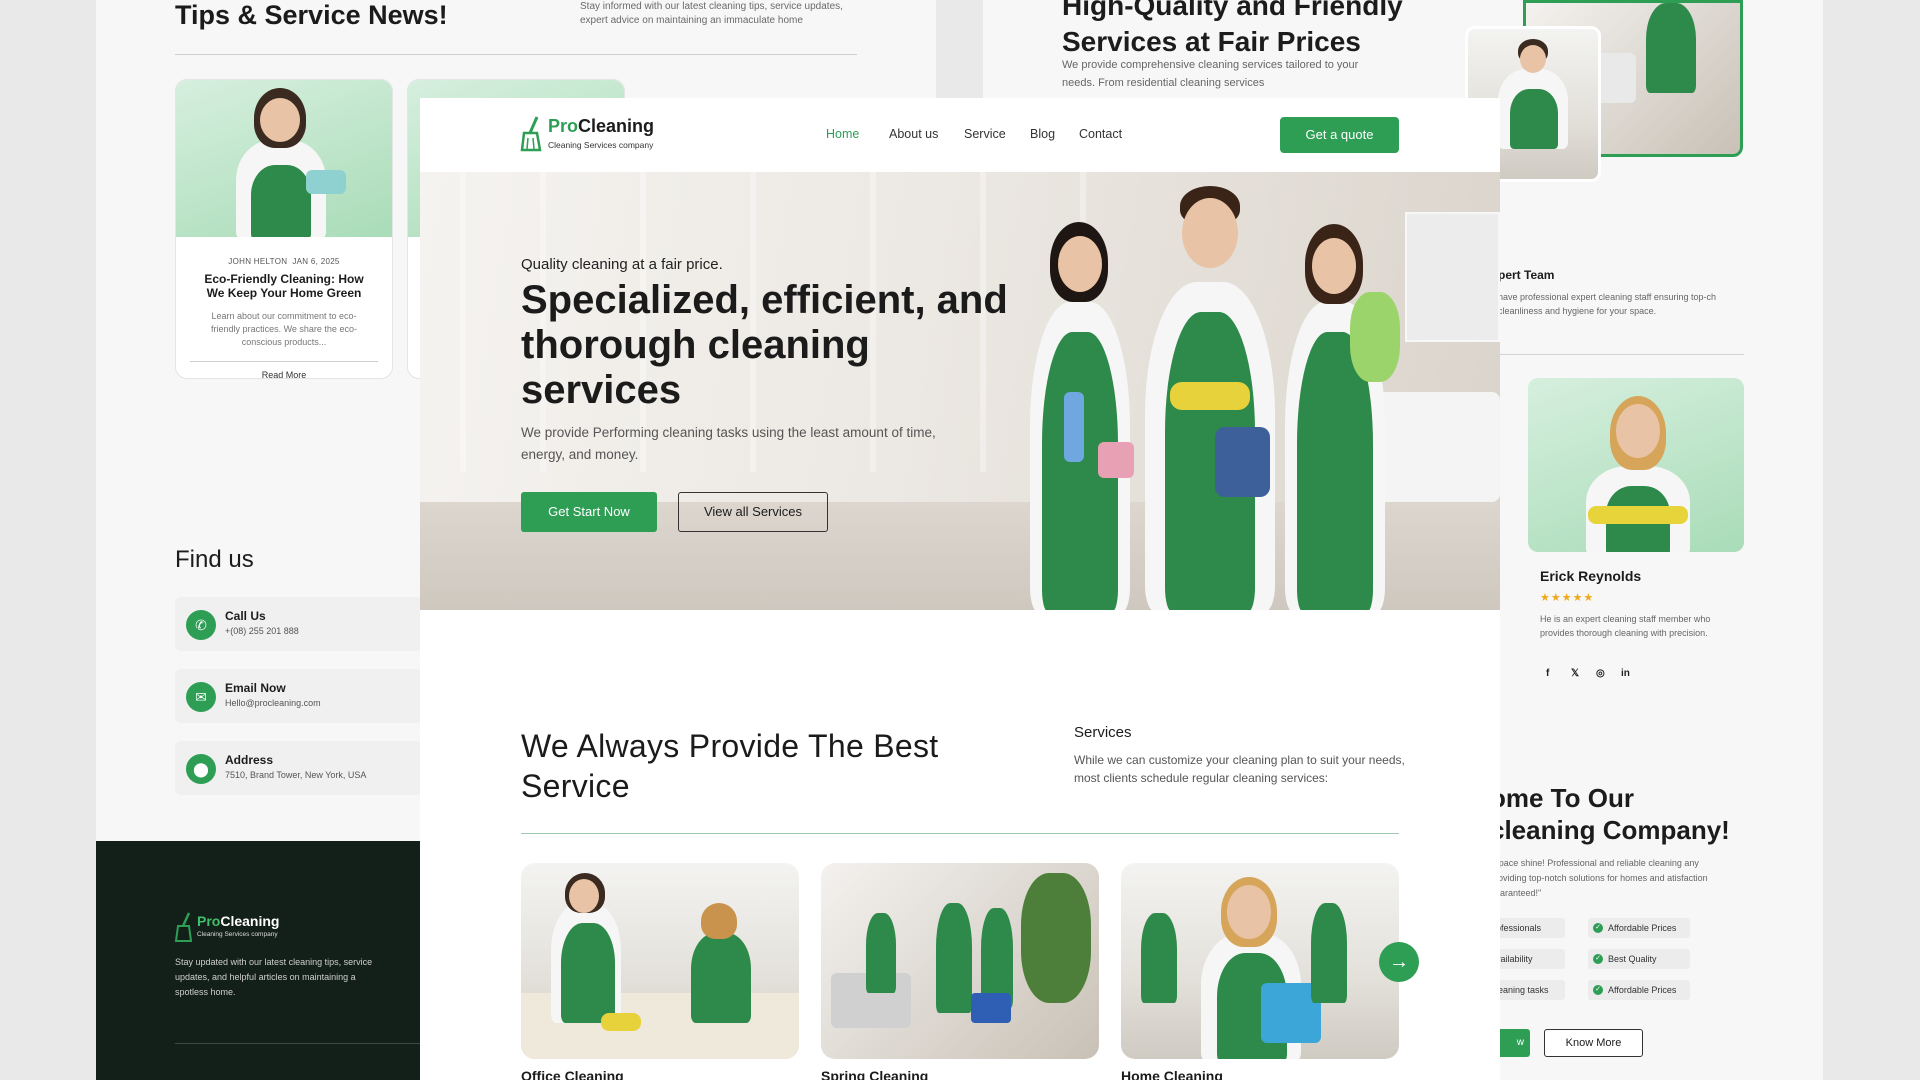 The width and height of the screenshot is (1920, 1080). Describe the element at coordinates (258, 261) in the screenshot. I see `blog-author: JOHN HELTON` at that location.